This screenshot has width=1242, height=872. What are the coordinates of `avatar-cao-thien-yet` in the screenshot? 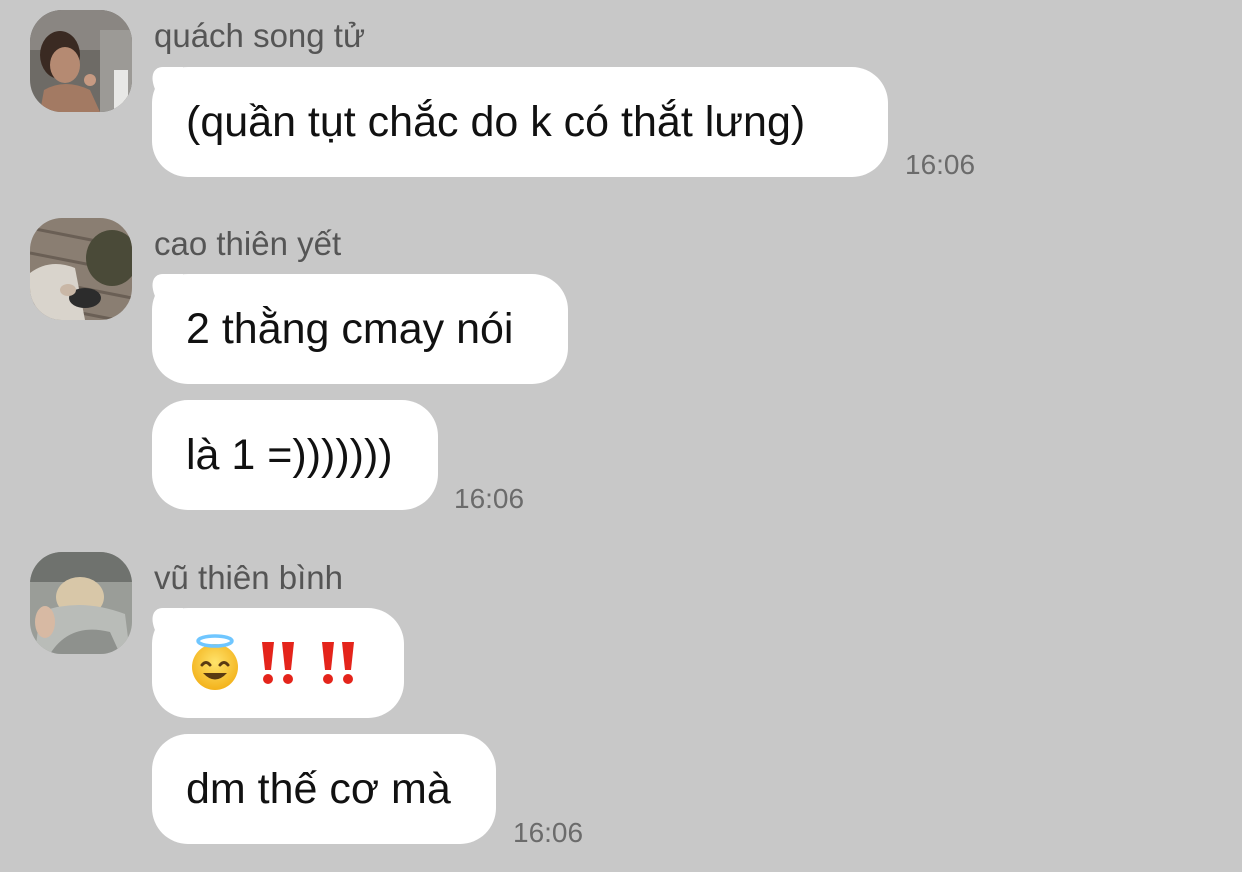 It's located at (81, 269).